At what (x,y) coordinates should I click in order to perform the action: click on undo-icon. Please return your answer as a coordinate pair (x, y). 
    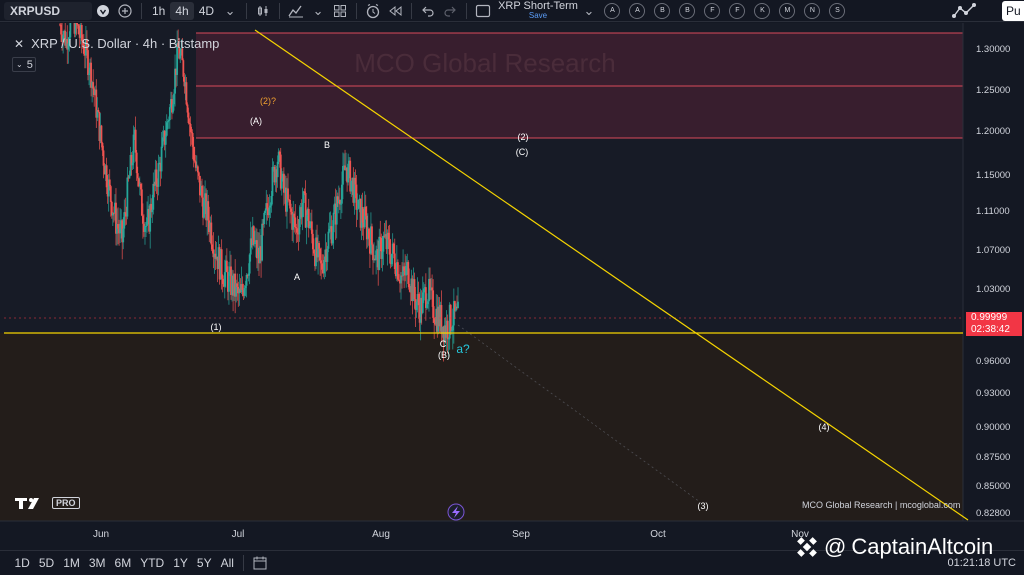
    Looking at the image, I should click on (428, 11).